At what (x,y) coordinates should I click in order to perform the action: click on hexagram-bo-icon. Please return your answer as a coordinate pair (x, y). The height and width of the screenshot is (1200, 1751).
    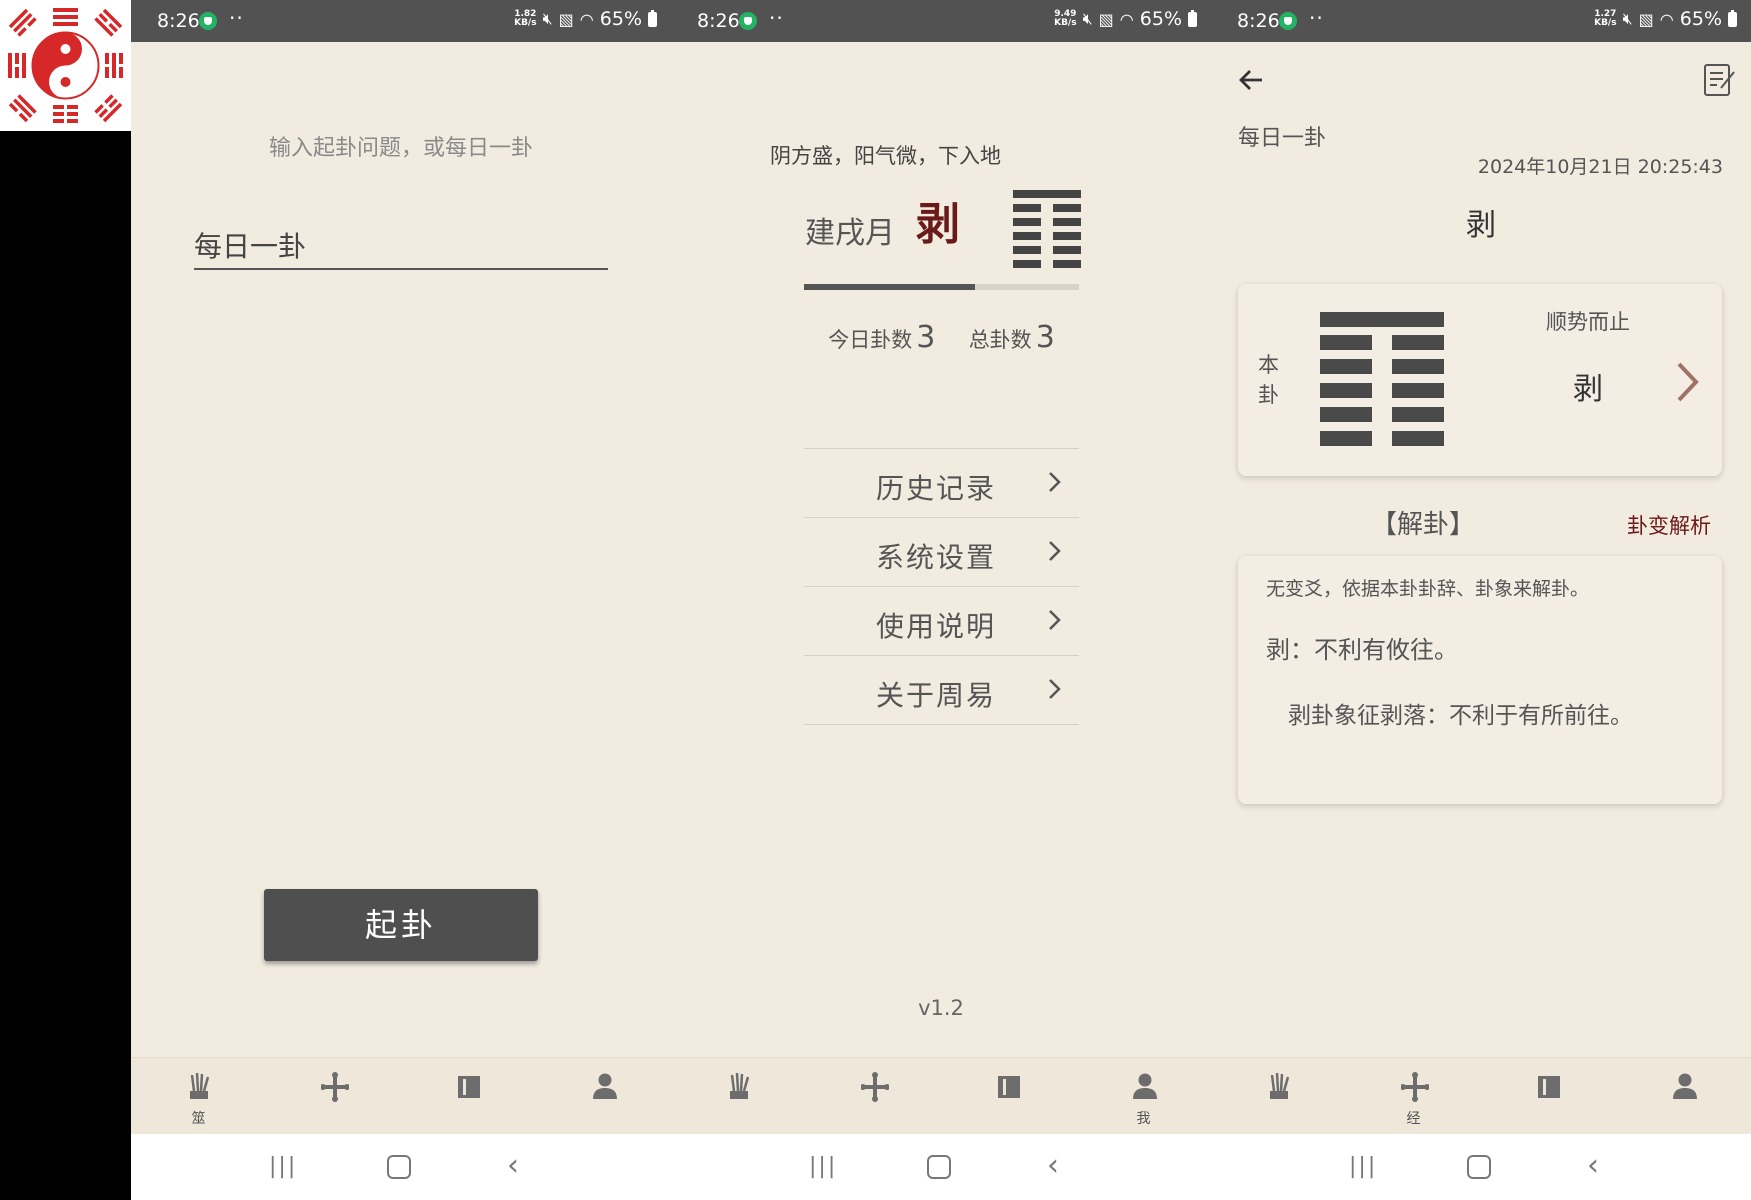
    Looking at the image, I should click on (1382, 379).